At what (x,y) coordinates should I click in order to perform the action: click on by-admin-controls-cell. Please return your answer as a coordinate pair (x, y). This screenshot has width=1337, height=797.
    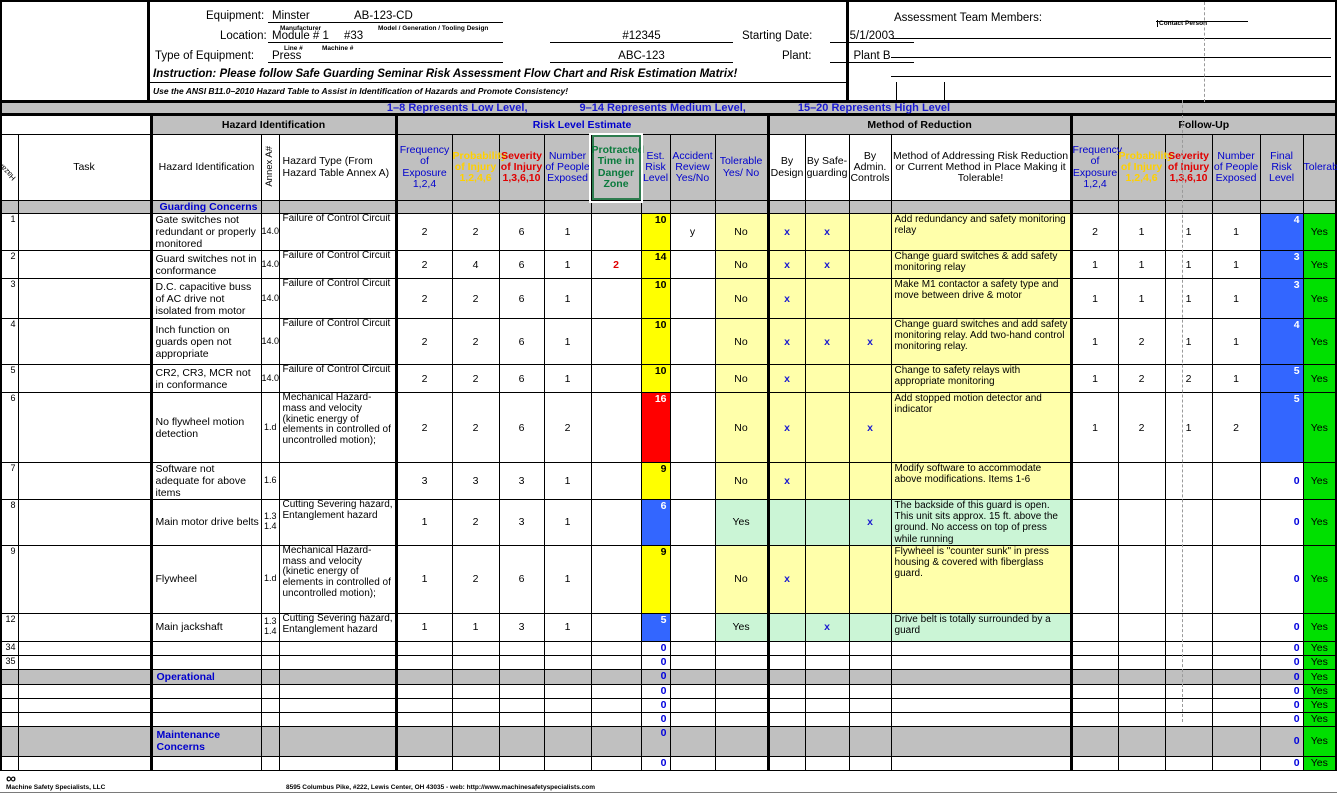
    Looking at the image, I should click on (870, 264).